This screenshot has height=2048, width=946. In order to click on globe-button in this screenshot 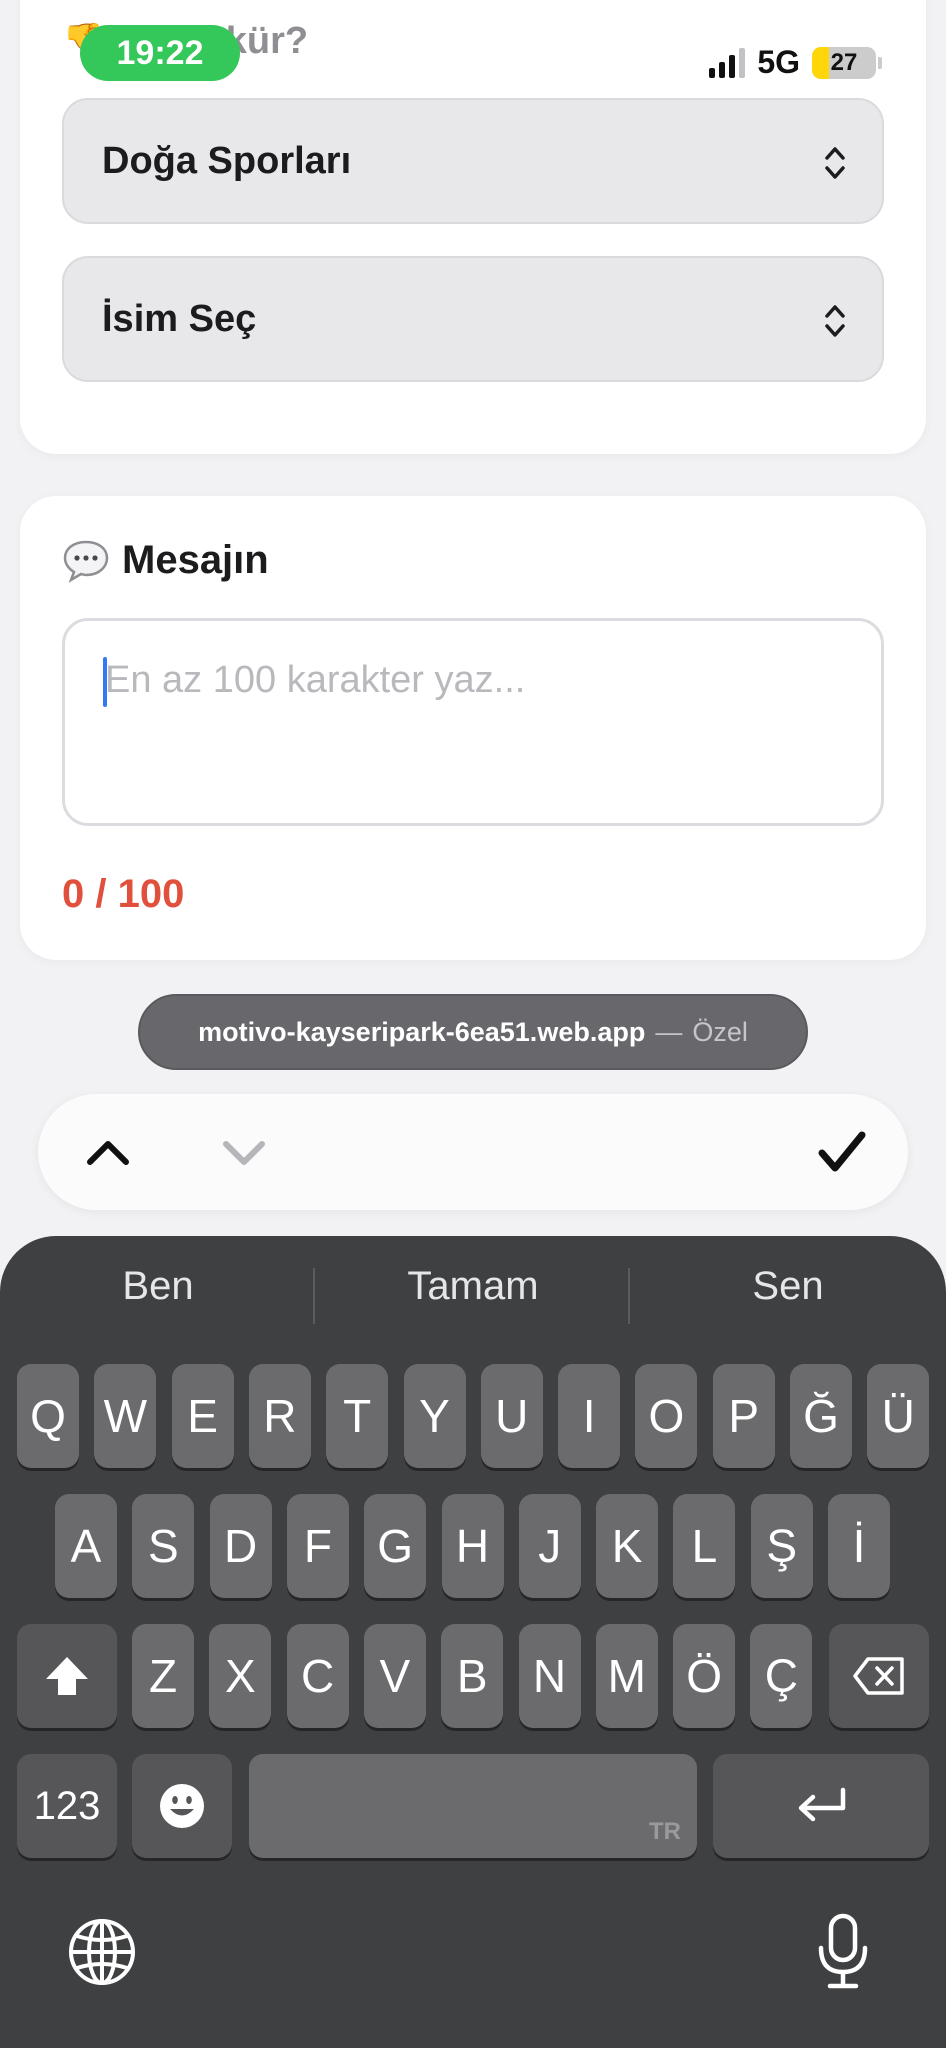, I will do `click(102, 1954)`.